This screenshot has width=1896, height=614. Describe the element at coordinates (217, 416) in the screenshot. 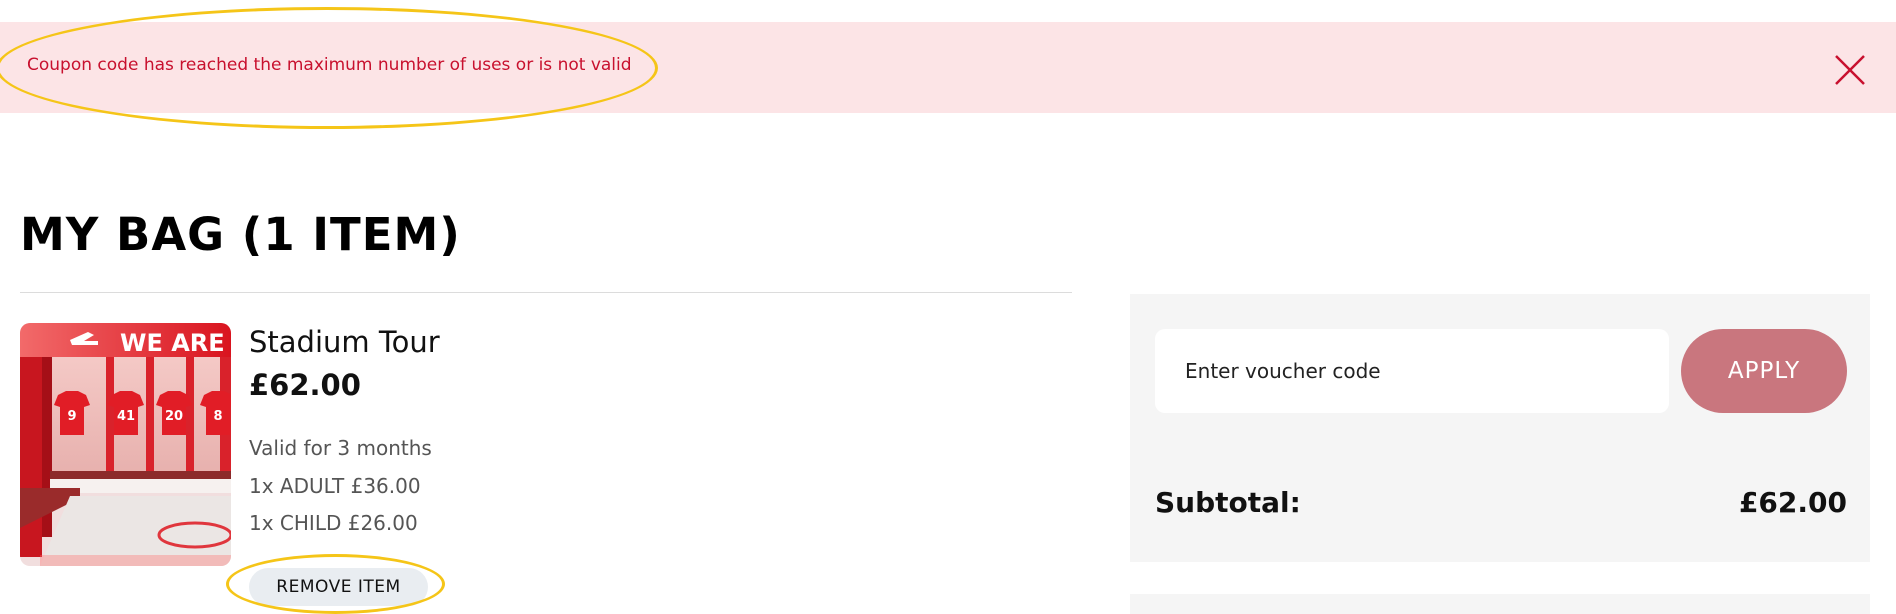

I see `shirt-number: 8` at that location.